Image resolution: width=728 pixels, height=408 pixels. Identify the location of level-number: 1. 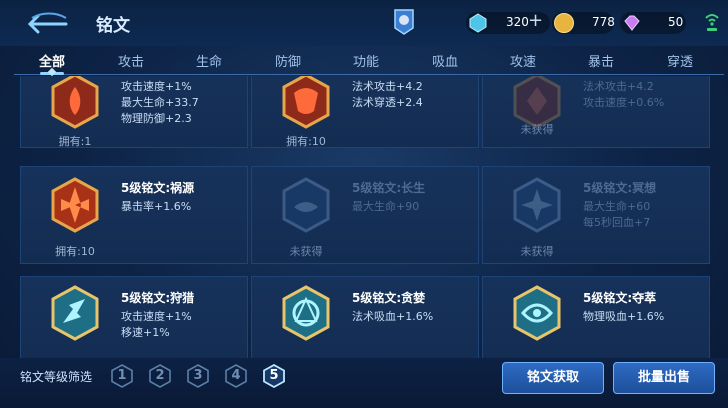
(122, 375).